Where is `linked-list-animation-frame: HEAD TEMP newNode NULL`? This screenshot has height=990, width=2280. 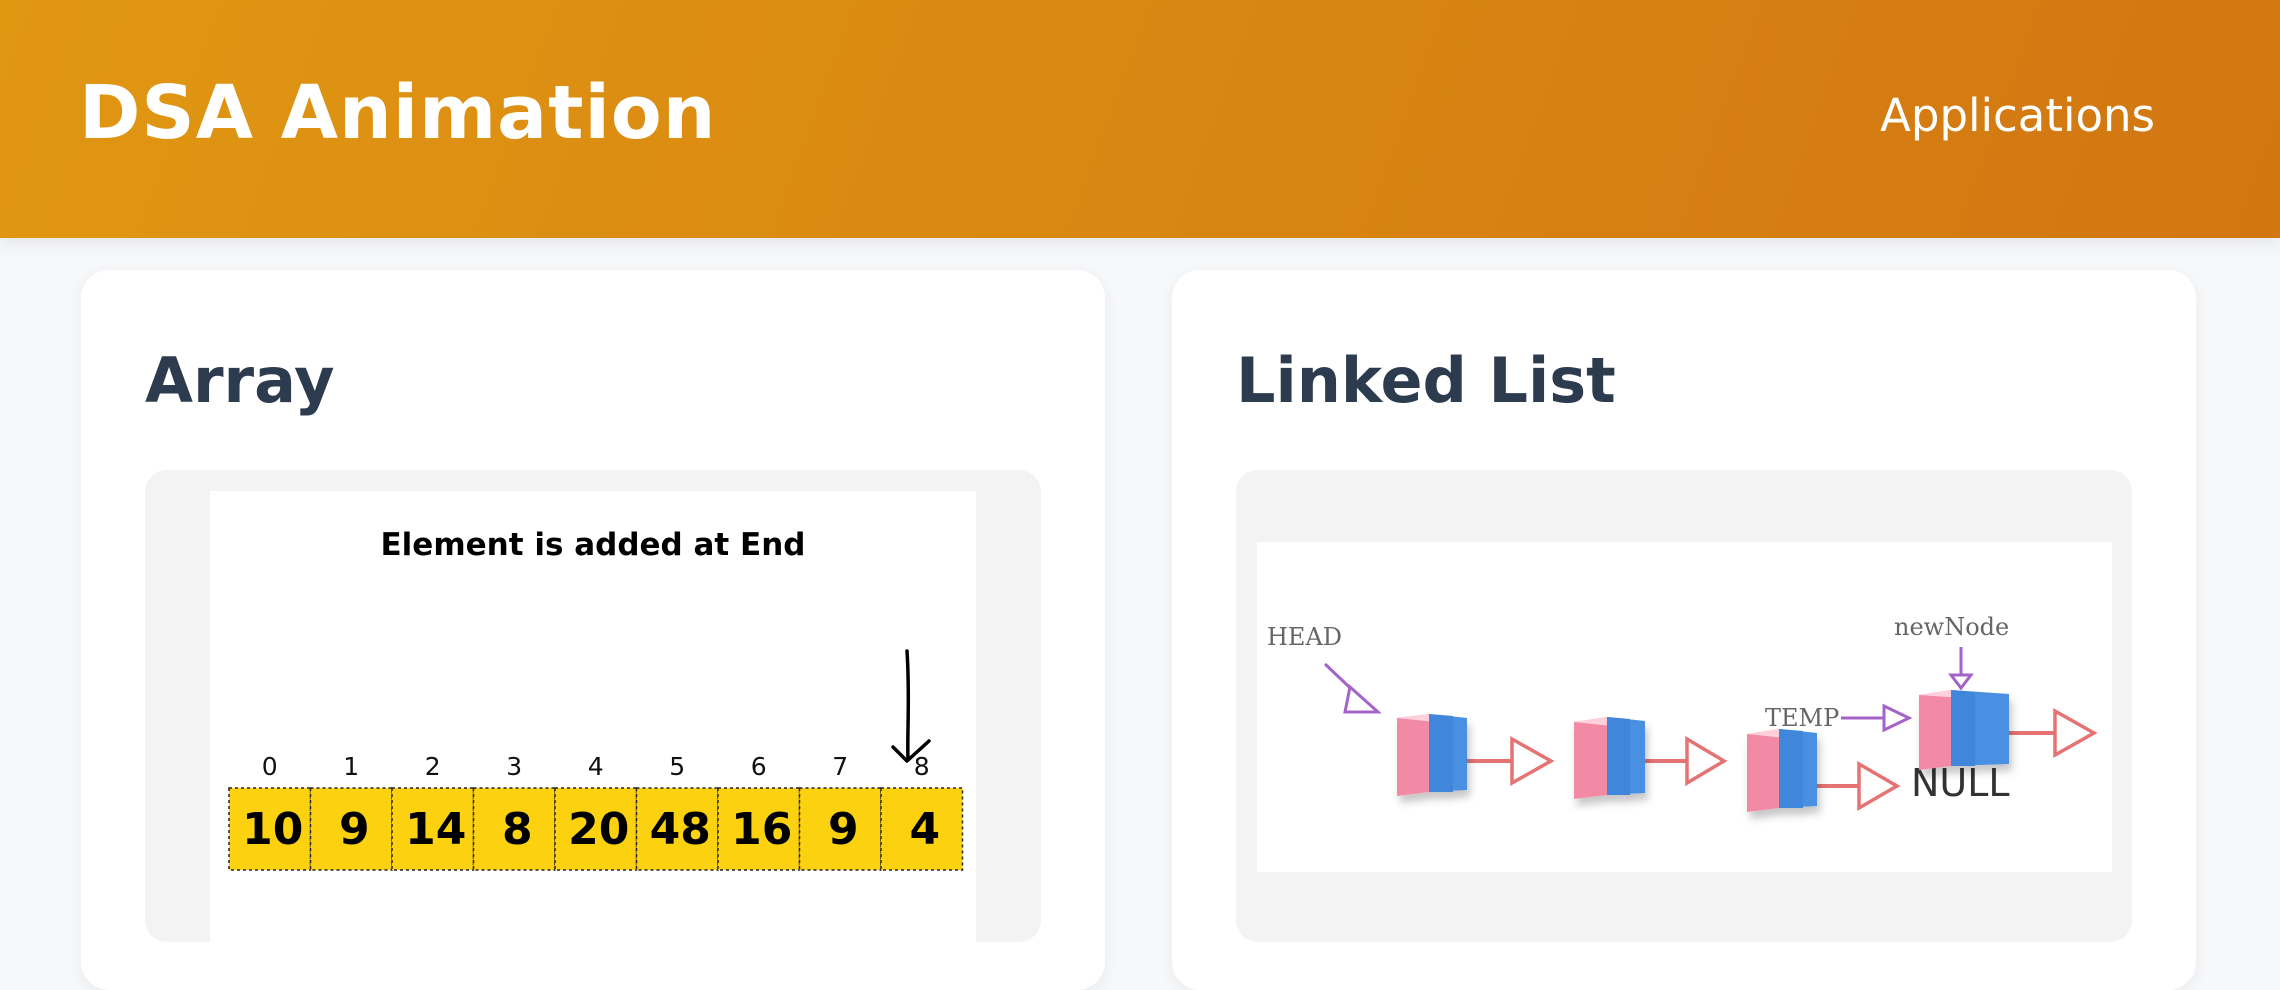 linked-list-animation-frame: HEAD TEMP newNode NULL is located at coordinates (1684, 707).